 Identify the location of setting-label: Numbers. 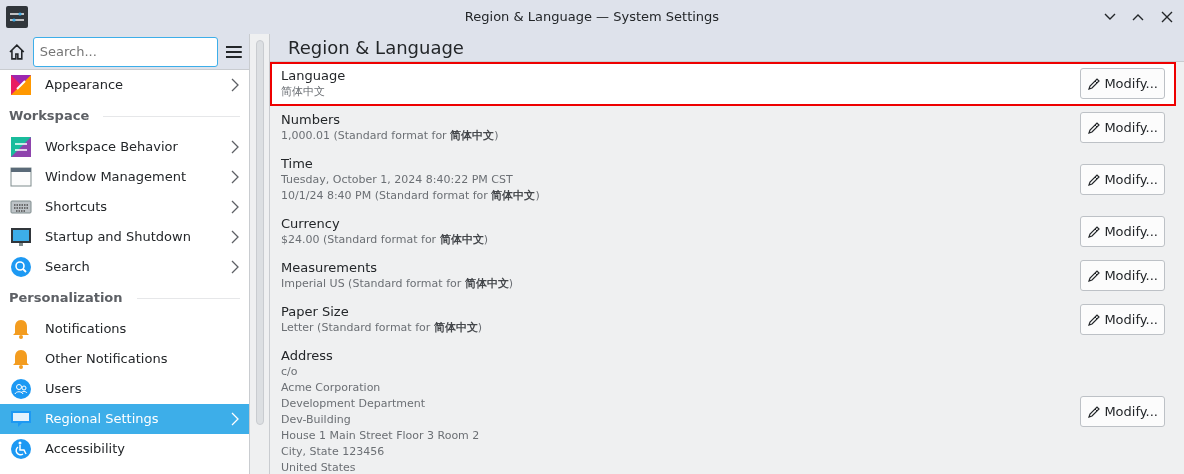
(311, 119).